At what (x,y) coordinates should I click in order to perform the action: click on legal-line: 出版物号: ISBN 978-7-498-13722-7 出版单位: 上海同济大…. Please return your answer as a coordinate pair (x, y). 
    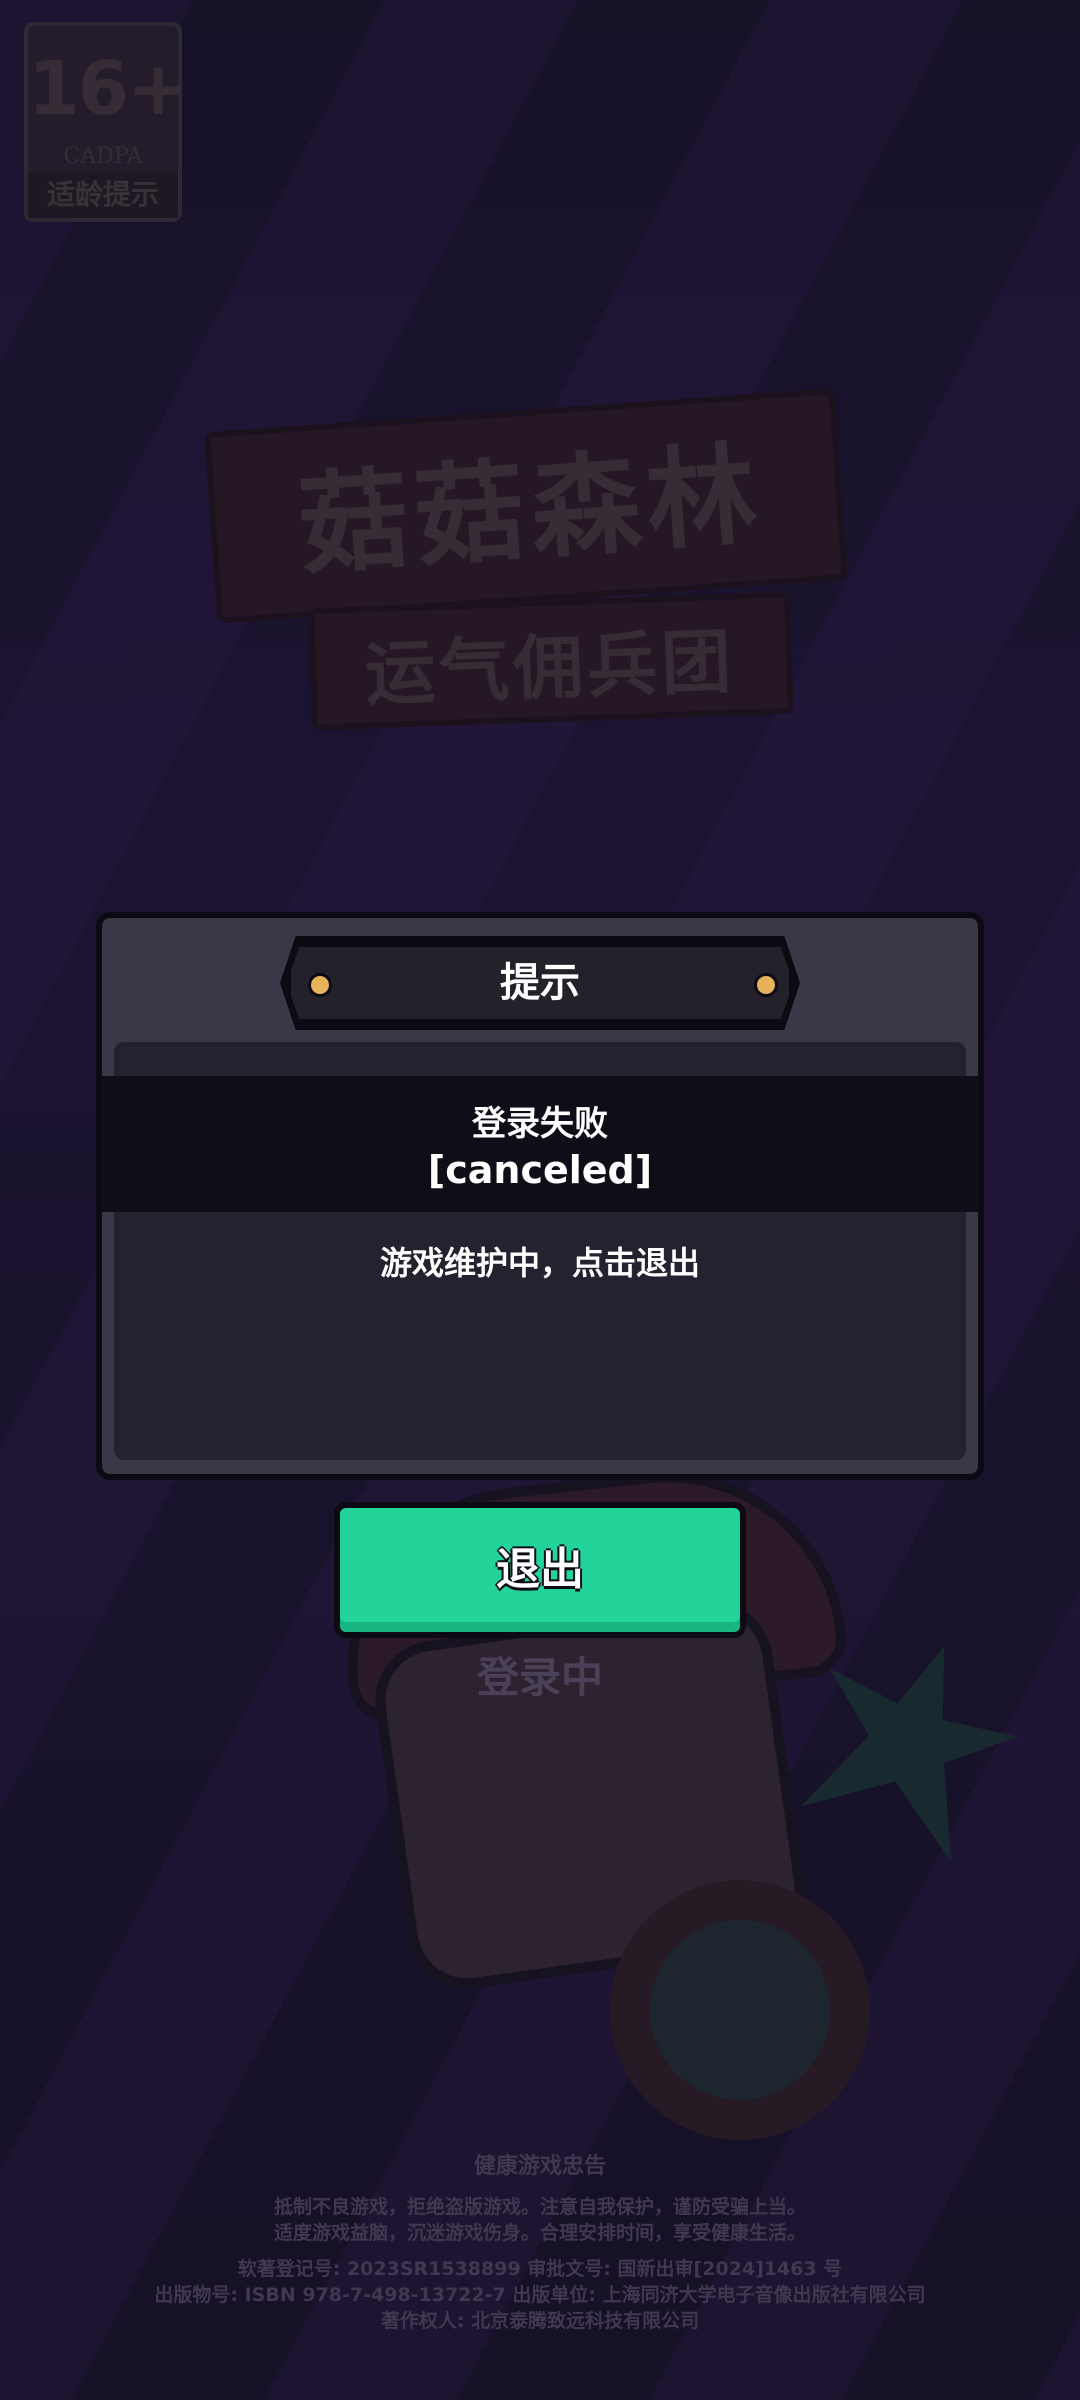
    Looking at the image, I should click on (540, 2295).